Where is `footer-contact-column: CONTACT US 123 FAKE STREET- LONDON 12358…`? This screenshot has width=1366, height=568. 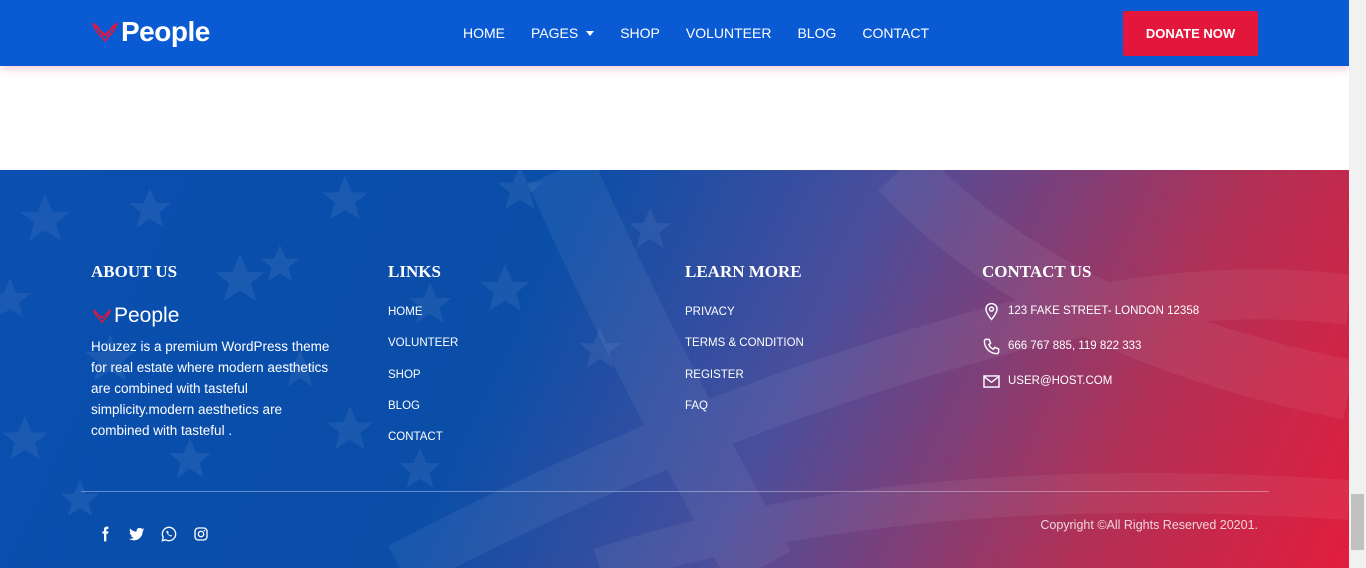
footer-contact-column: CONTACT US 123 FAKE STREET- LONDON 12358… is located at coordinates (1132, 334).